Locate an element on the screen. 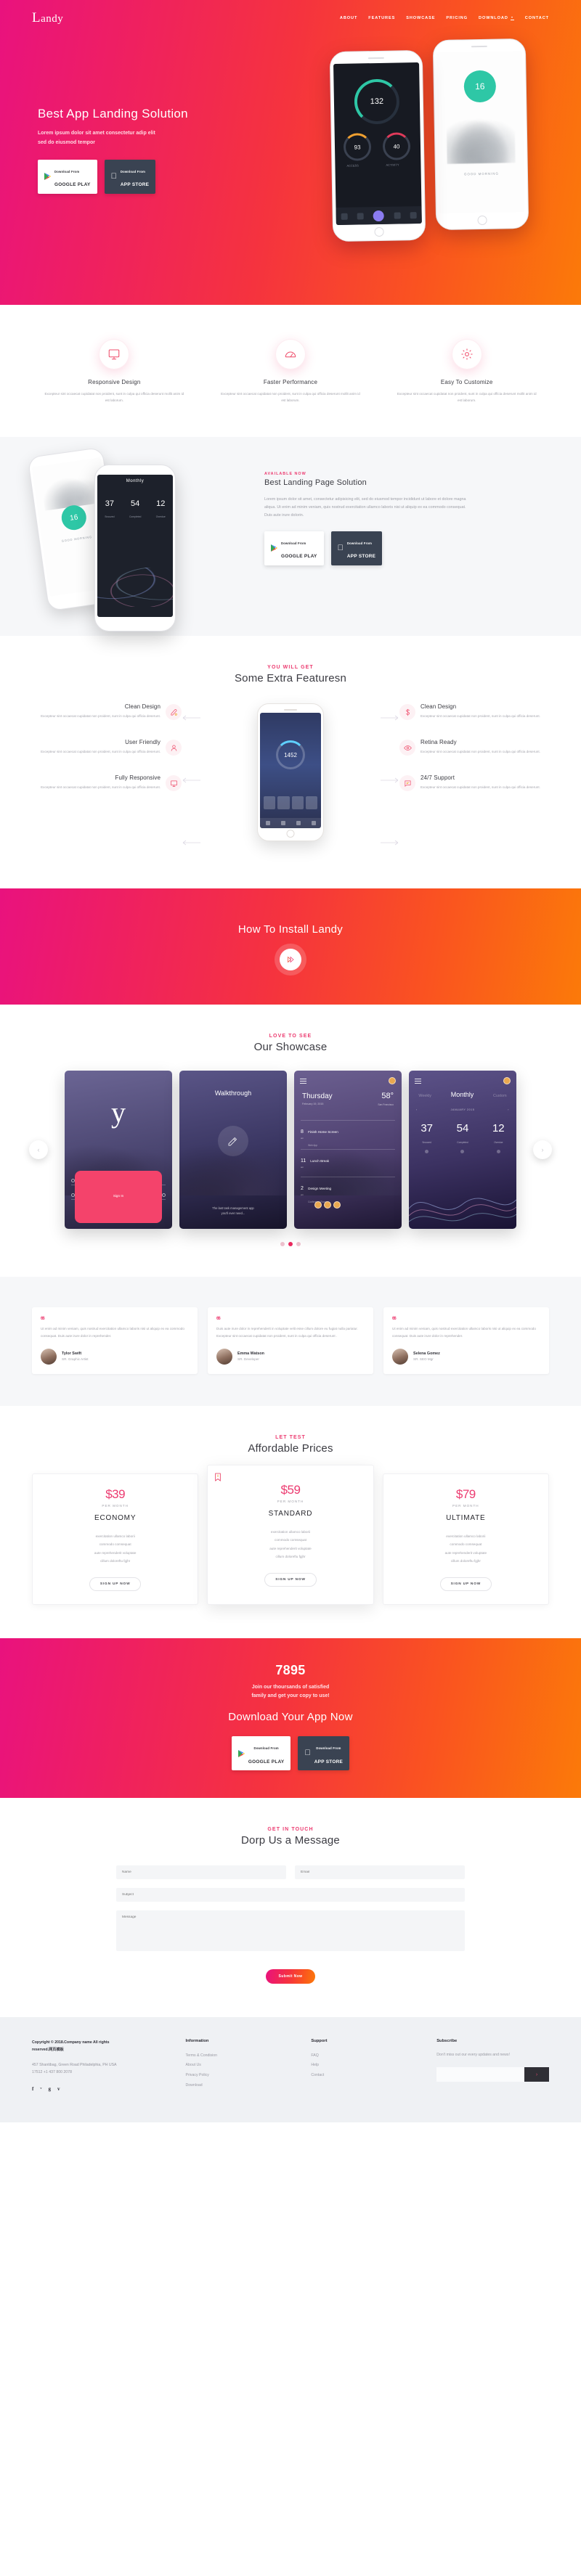 The image size is (581, 2576). contact-sub: GET IN TOUCH is located at coordinates (290, 1829).